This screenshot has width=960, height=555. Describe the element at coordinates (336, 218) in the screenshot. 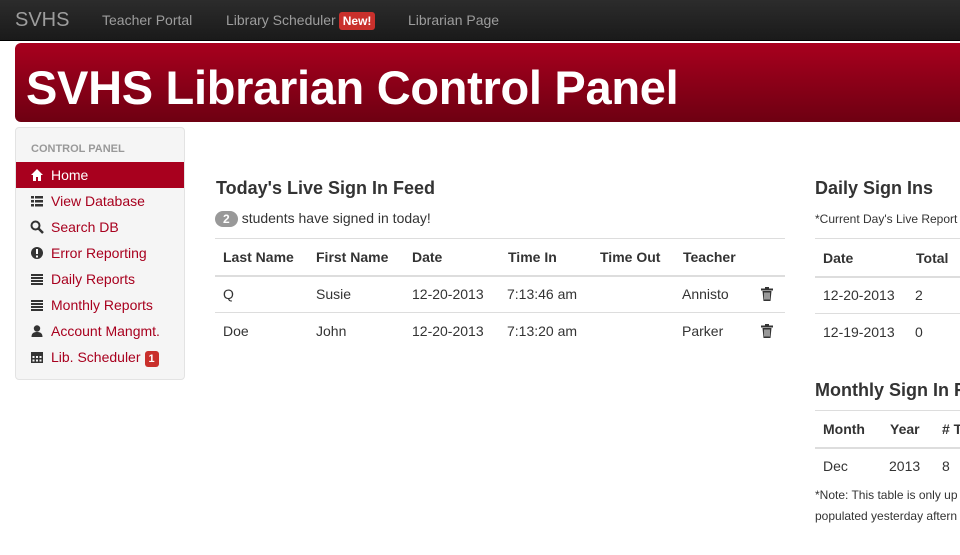

I see `signed-in-text: students have signed in today!` at that location.